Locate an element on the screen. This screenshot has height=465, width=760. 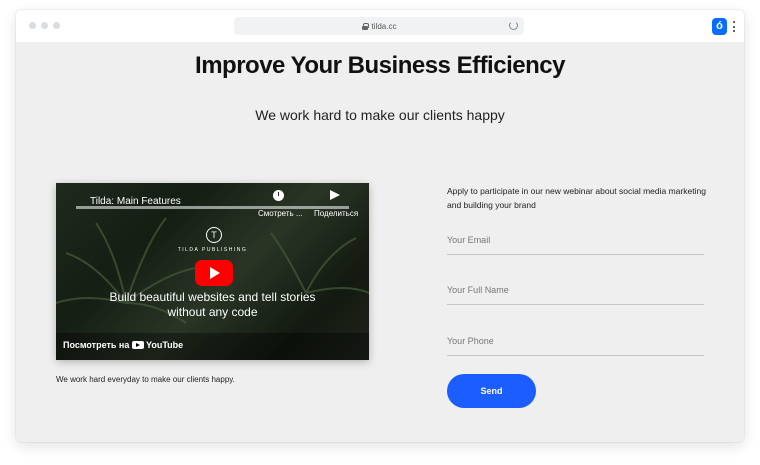
tilda-logo-icon: T is located at coordinates (214, 235).